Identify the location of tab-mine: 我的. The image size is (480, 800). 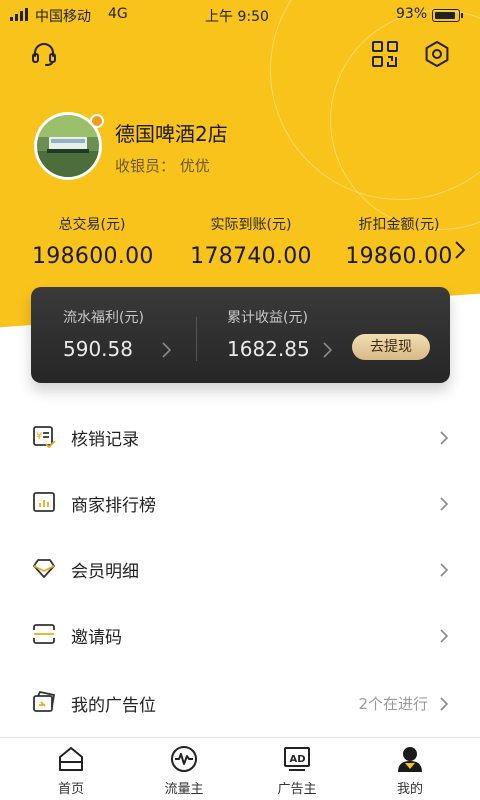
(410, 769).